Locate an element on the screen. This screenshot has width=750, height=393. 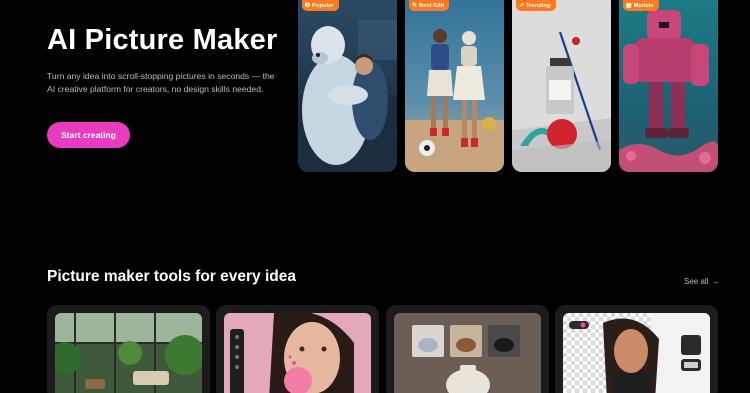
sparkle-icon: ❂ is located at coordinates (308, 5).